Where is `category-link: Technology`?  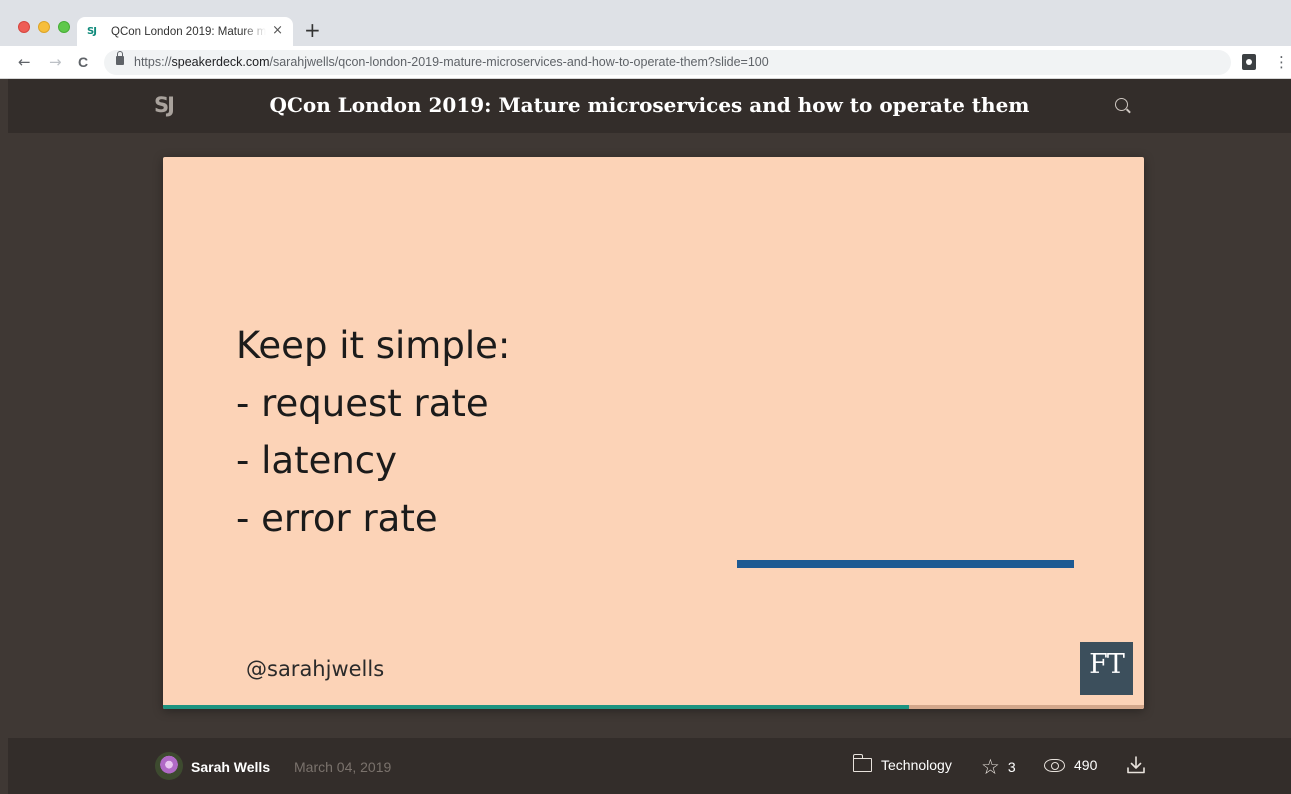 category-link: Technology is located at coordinates (902, 763).